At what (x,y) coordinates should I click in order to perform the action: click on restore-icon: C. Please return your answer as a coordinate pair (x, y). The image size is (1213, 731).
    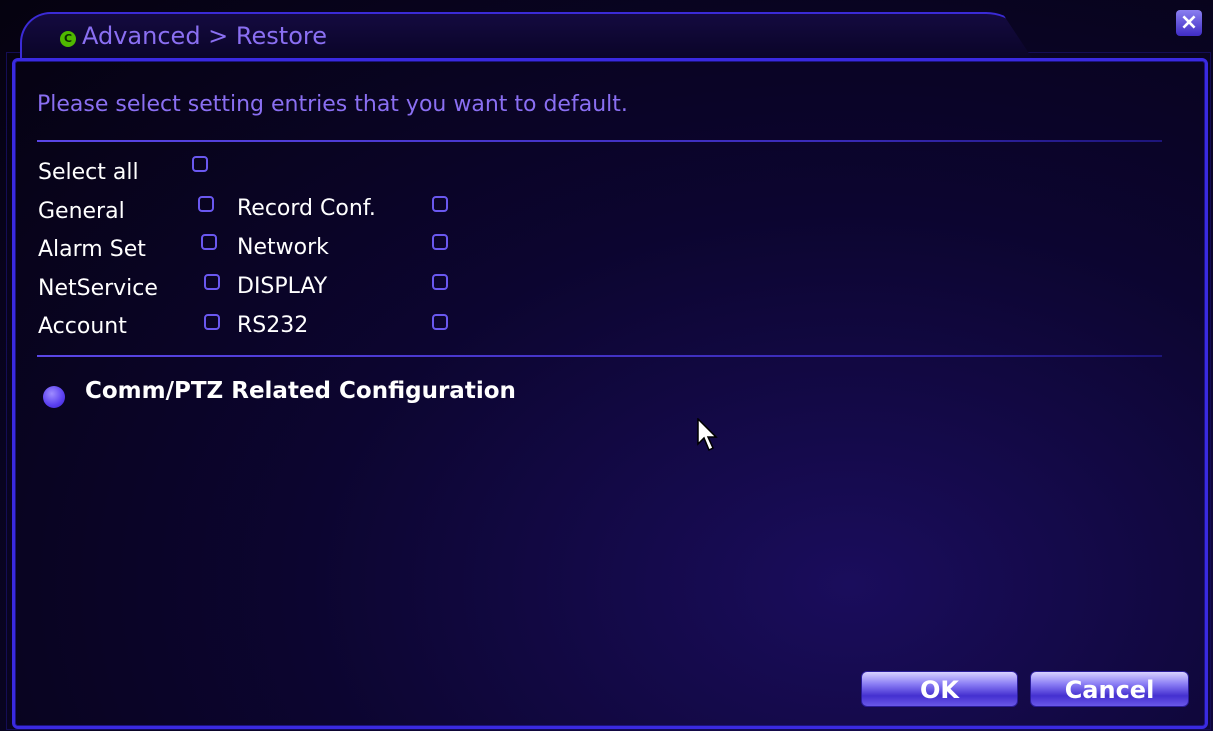
    Looking at the image, I should click on (68, 39).